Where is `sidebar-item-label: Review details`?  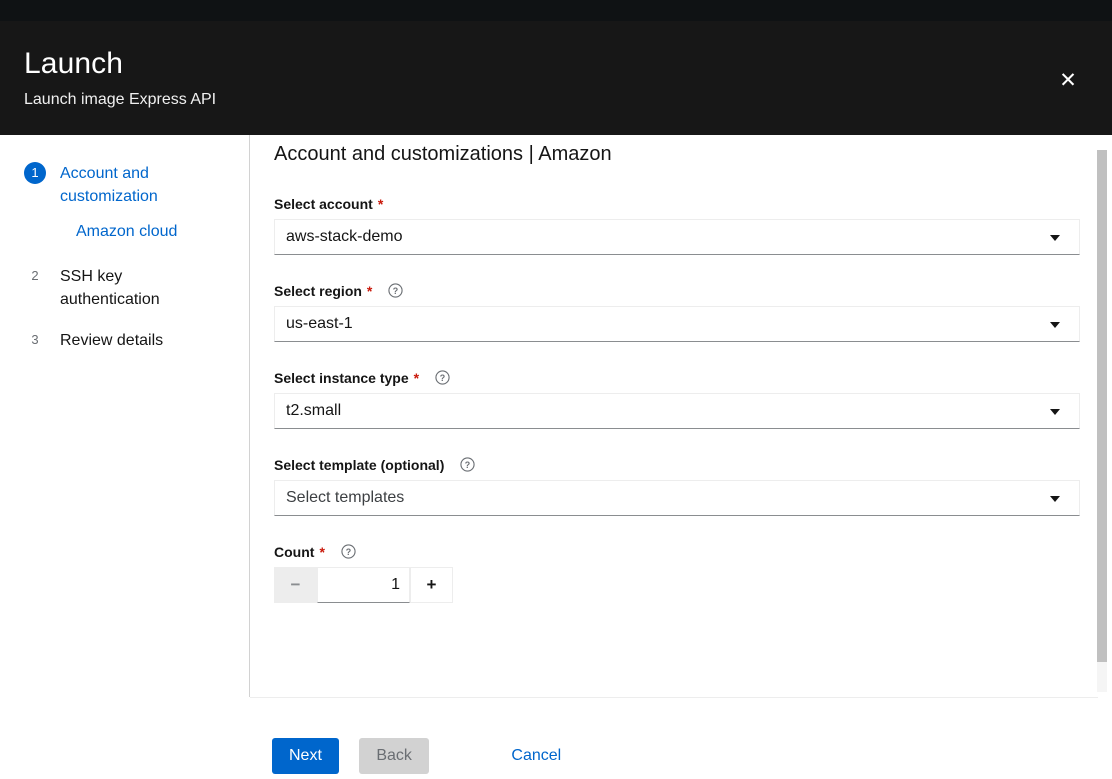
sidebar-item-label: Review details is located at coordinates (112, 340).